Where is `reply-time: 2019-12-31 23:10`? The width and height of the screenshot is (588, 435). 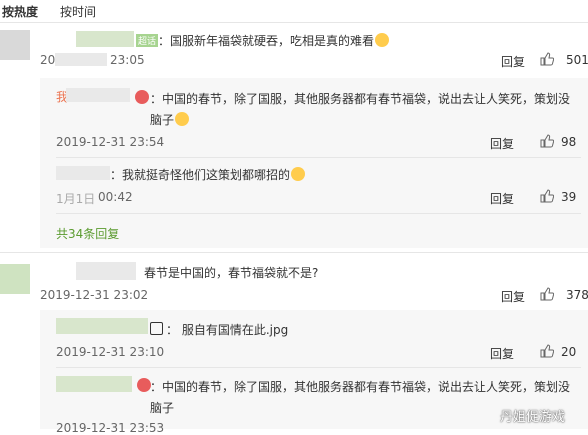
reply-time: 2019-12-31 23:10 is located at coordinates (110, 352).